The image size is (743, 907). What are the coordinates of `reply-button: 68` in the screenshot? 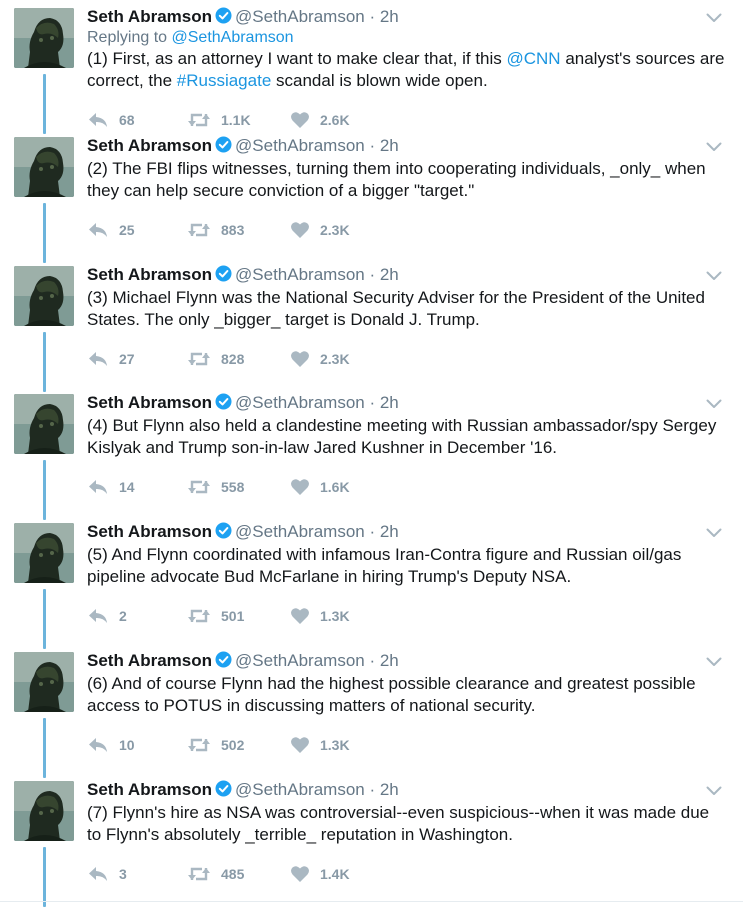 It's located at (111, 120).